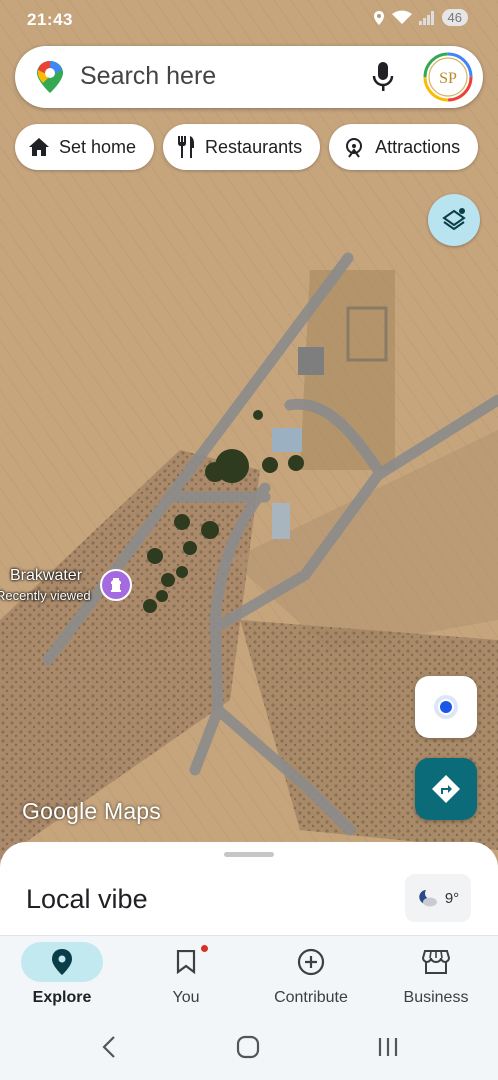  I want to click on search-bar: Search here SP, so click(249, 77).